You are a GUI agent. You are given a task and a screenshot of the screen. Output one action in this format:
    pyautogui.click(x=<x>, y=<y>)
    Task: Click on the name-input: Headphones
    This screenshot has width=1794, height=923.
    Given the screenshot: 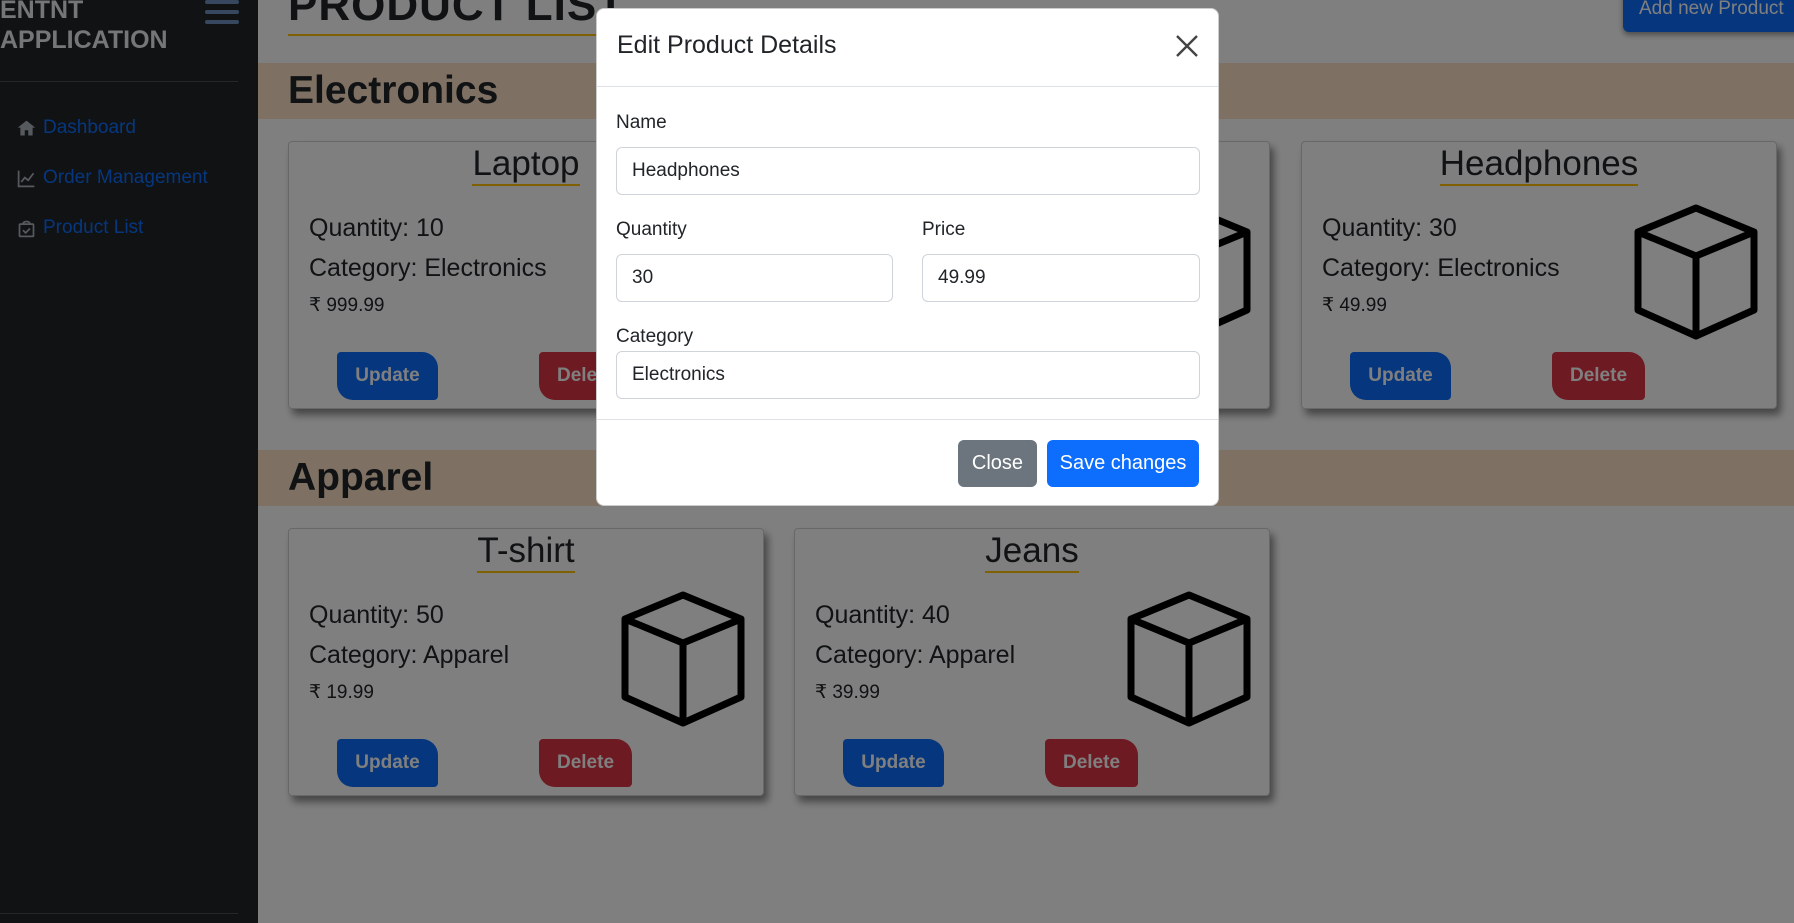 What is the action you would take?
    pyautogui.click(x=908, y=171)
    